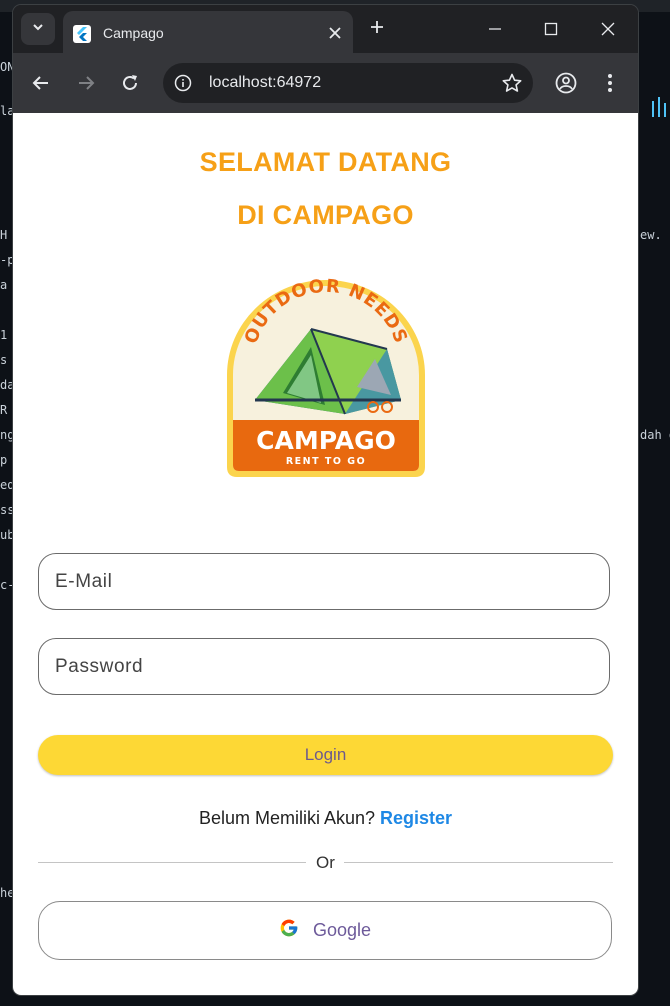 This screenshot has width=670, height=1006. What do you see at coordinates (286, 818) in the screenshot?
I see `register-prompt-text: Belum Memiliki Akun?` at bounding box center [286, 818].